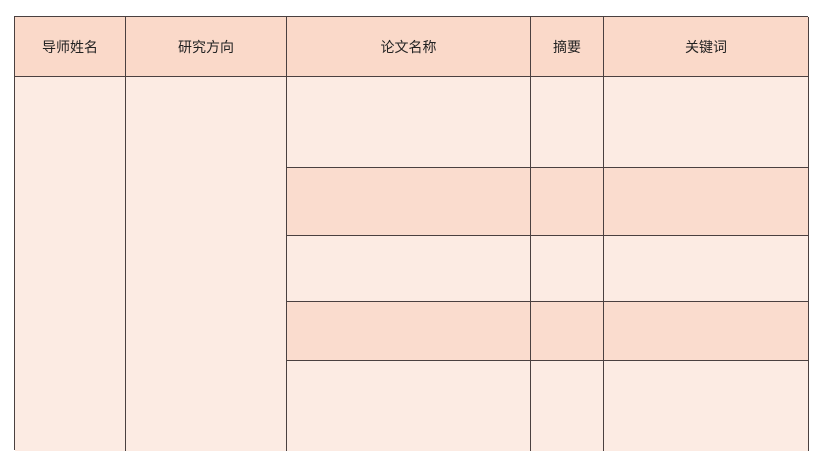 Image resolution: width=820 pixels, height=451 pixels. What do you see at coordinates (70, 47) in the screenshot?
I see `header-advisor-name: 导师姓名` at bounding box center [70, 47].